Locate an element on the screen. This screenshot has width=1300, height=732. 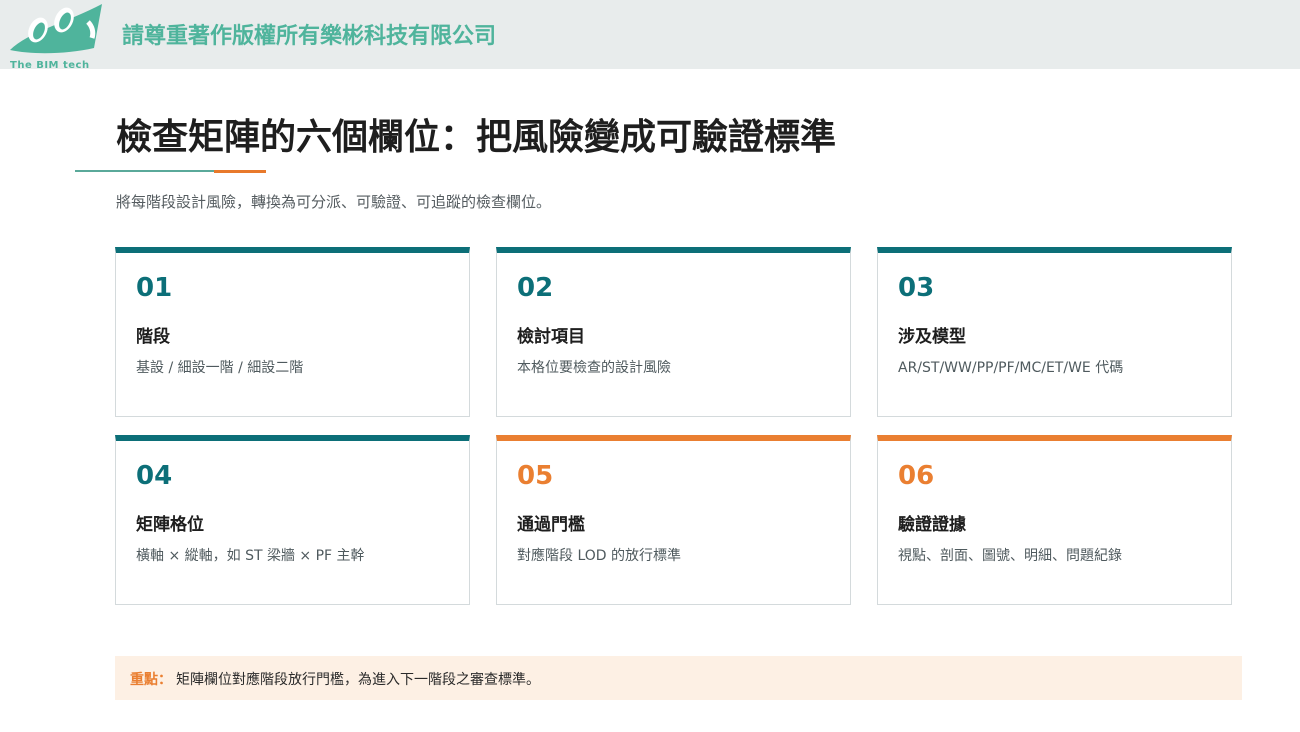
card-label: 階段 is located at coordinates (153, 337).